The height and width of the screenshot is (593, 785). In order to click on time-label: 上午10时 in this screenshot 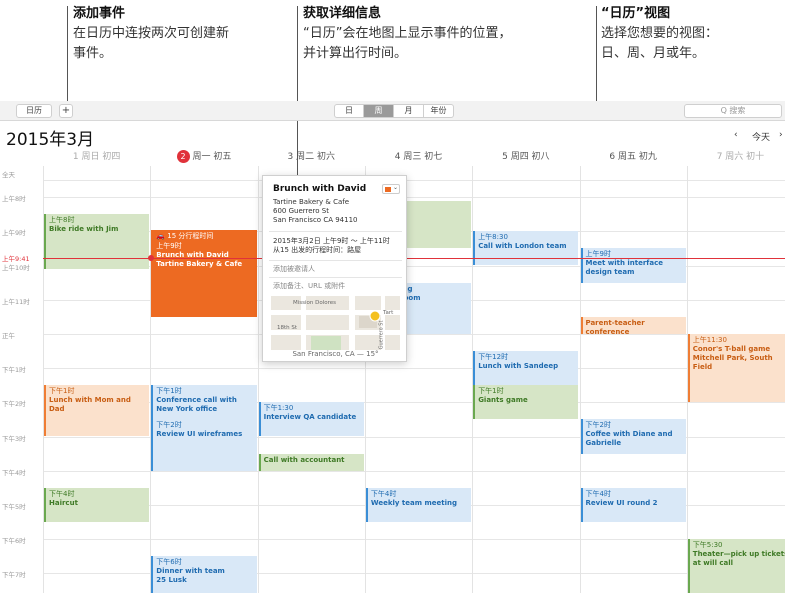, I will do `click(16, 267)`.